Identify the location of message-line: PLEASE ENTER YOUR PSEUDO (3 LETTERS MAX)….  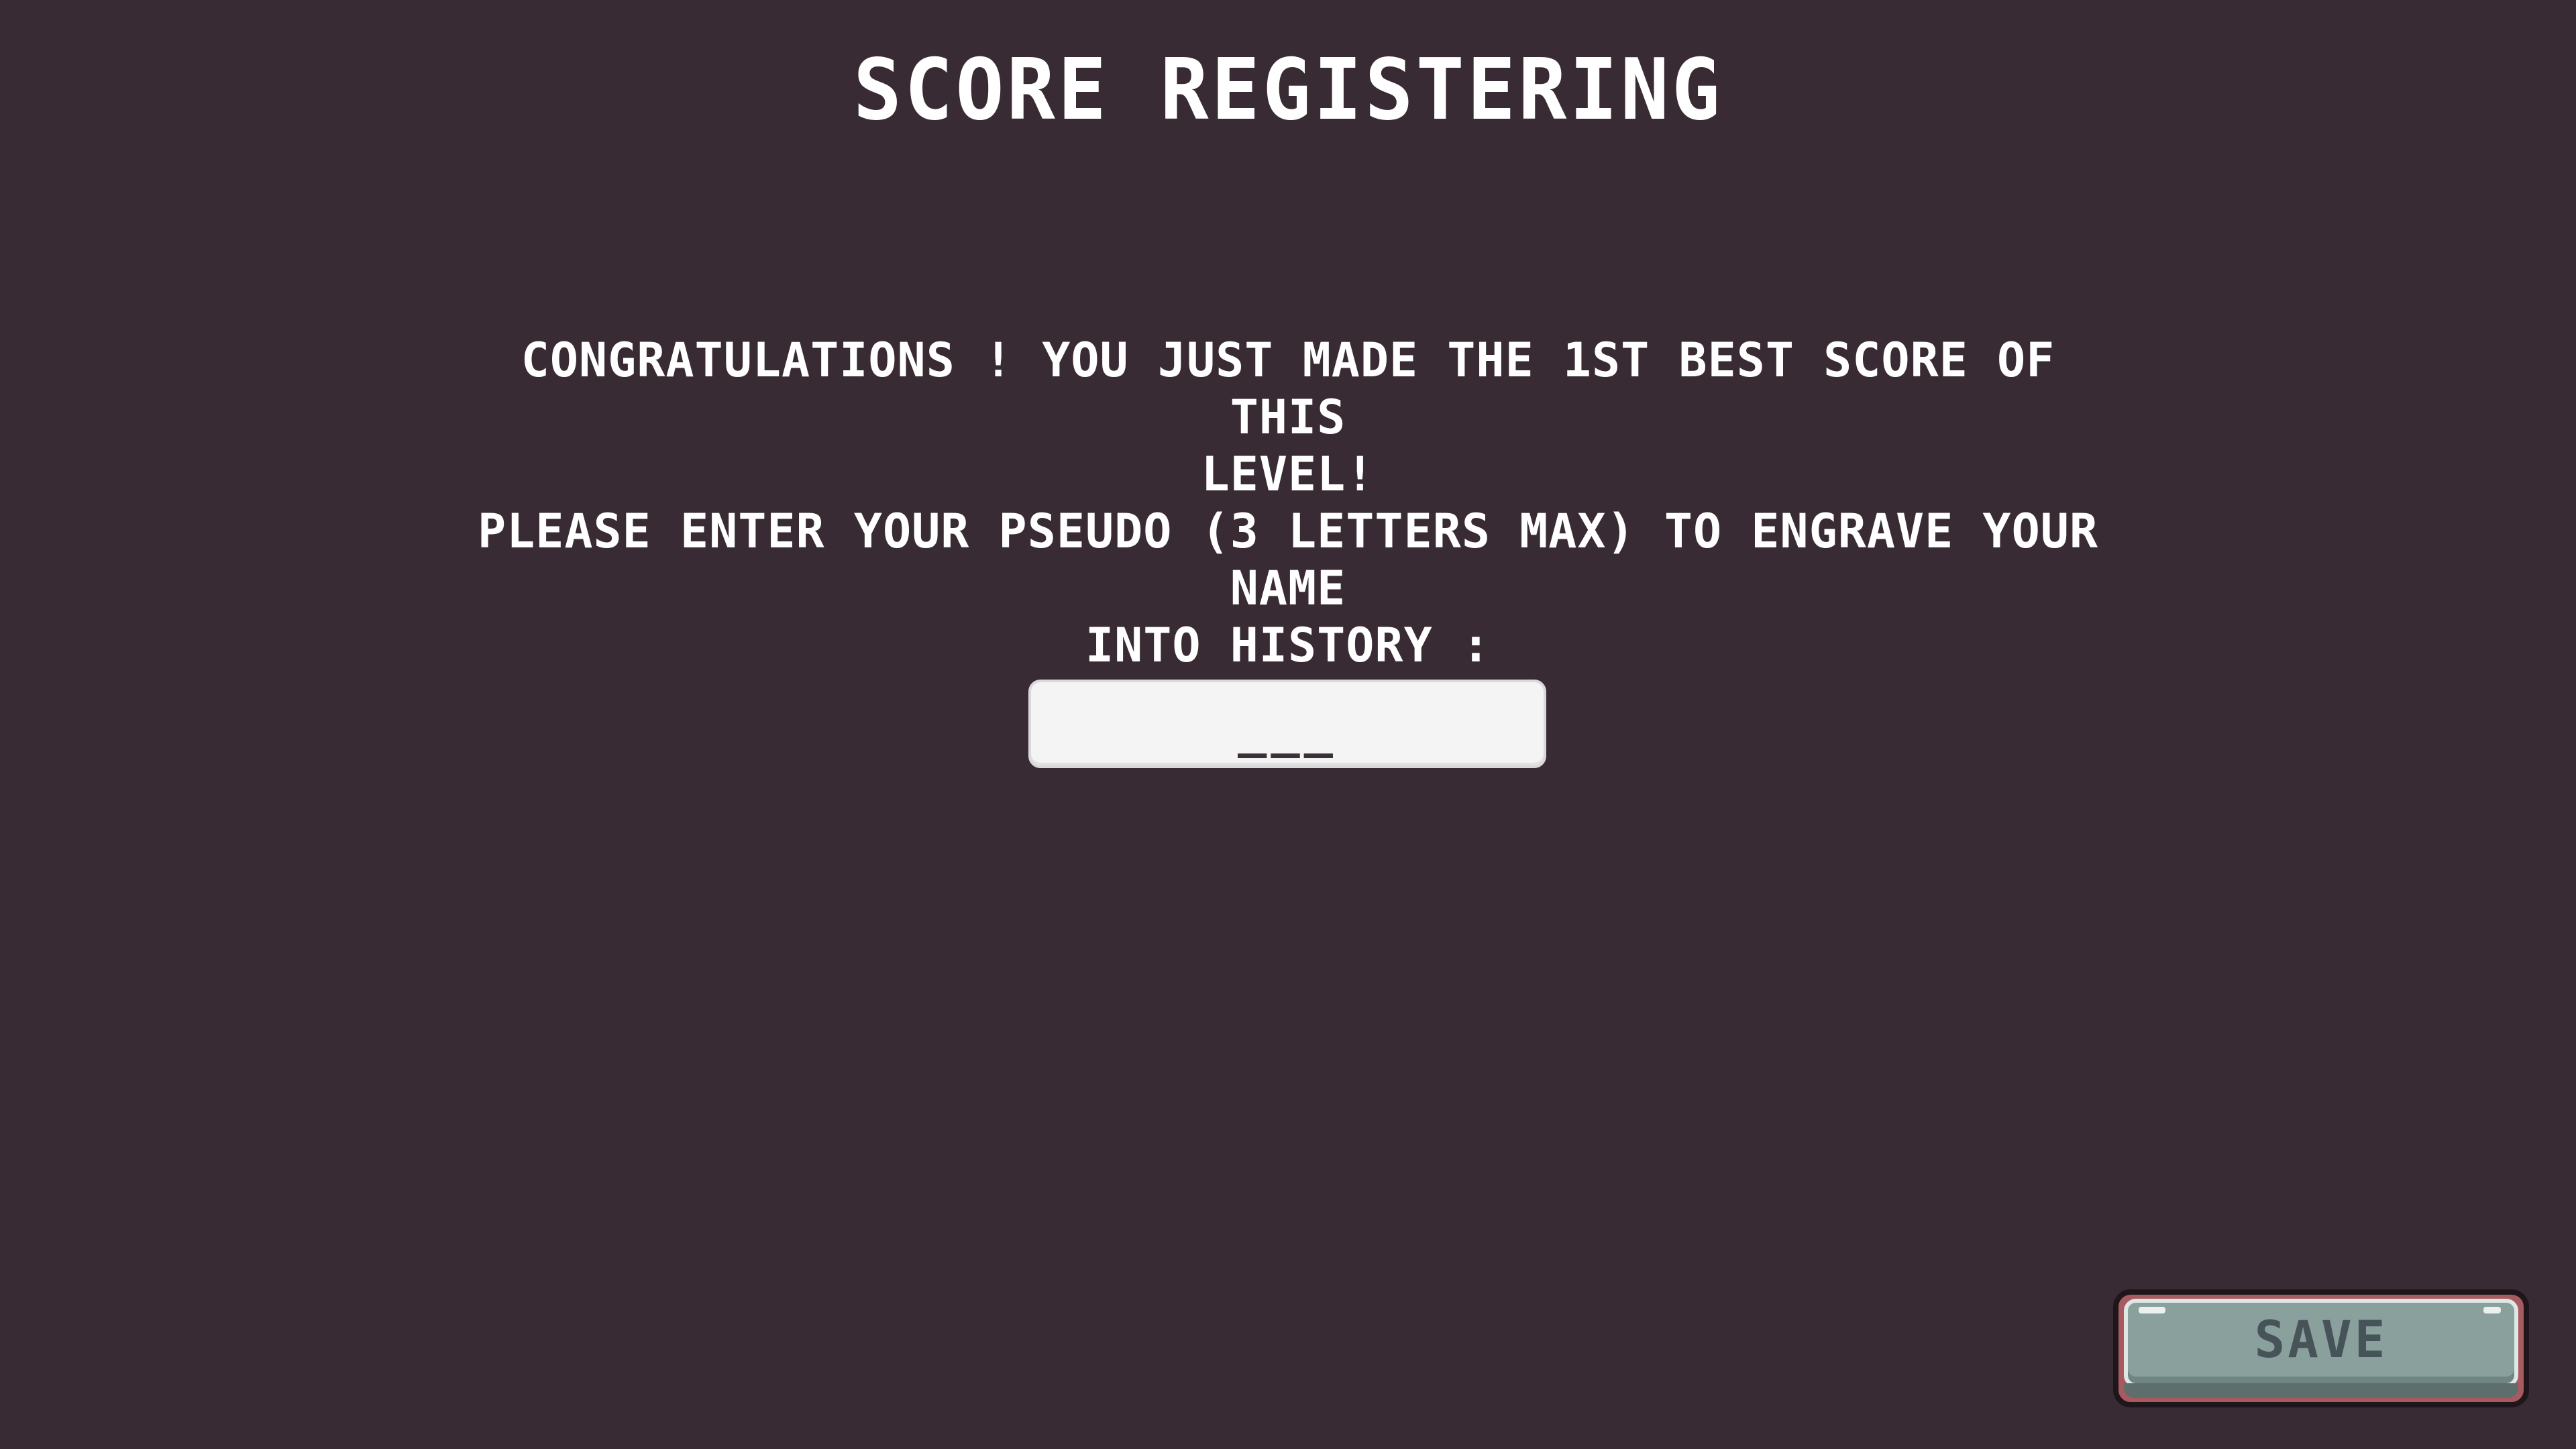
(1288, 560).